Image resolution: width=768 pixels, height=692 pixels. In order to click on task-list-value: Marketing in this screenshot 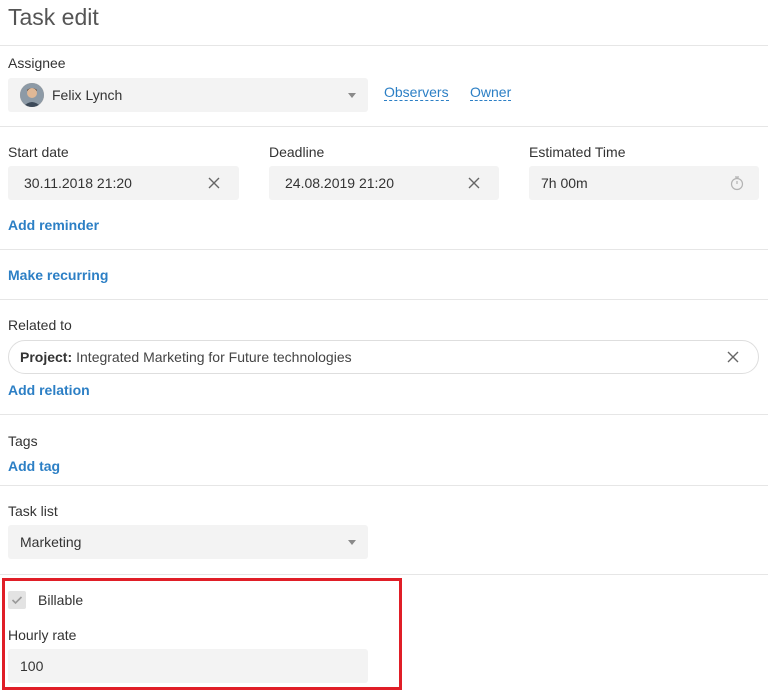, I will do `click(51, 542)`.